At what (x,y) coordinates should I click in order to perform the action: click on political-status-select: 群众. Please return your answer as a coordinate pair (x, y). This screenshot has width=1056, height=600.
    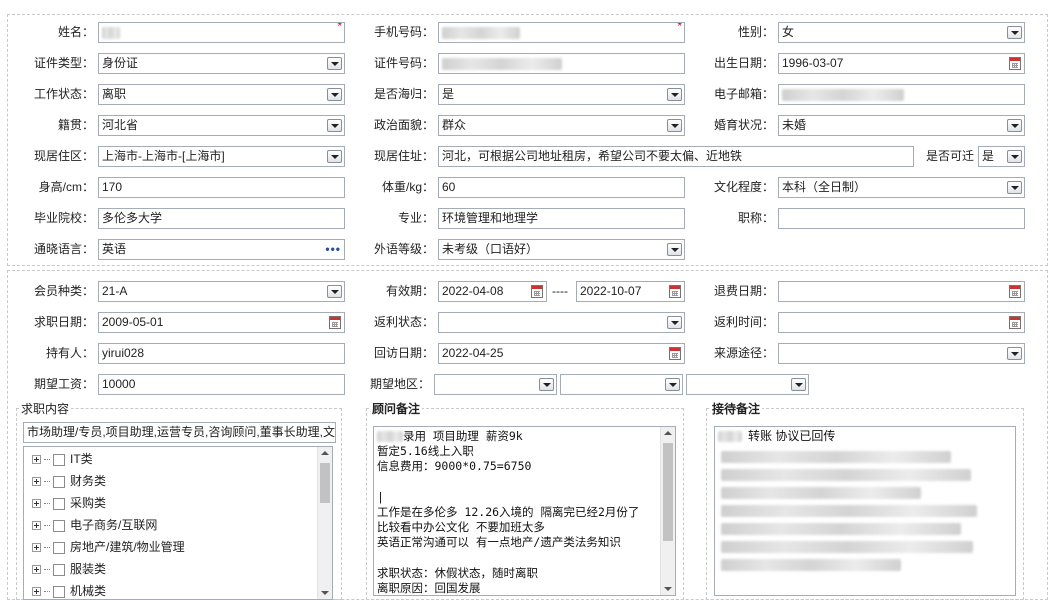
    Looking at the image, I should click on (561, 125).